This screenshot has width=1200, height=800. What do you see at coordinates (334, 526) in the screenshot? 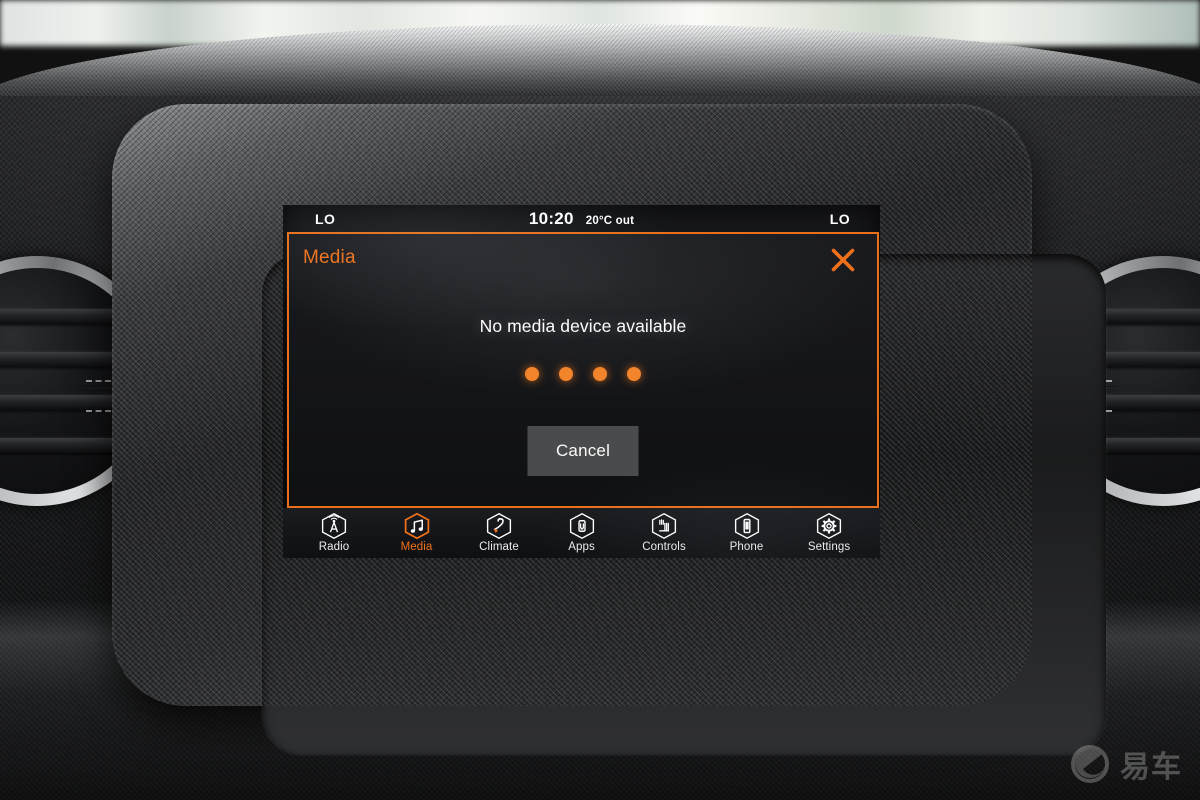
I see `radio-tower-icon` at bounding box center [334, 526].